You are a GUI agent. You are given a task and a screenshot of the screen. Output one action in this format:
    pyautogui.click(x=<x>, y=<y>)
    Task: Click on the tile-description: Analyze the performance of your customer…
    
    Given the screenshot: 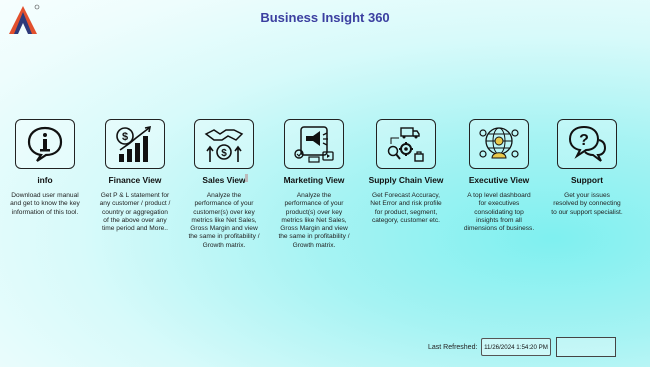 What is the action you would take?
    pyautogui.click(x=224, y=220)
    